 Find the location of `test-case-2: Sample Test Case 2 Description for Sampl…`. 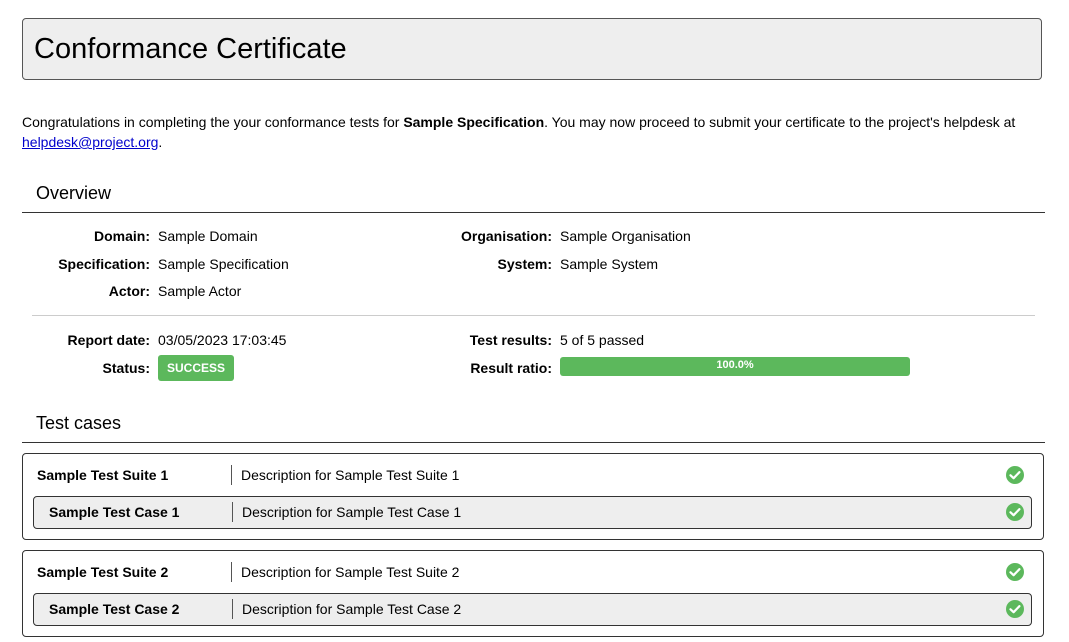

test-case-2: Sample Test Case 2 Description for Sampl… is located at coordinates (532, 609).